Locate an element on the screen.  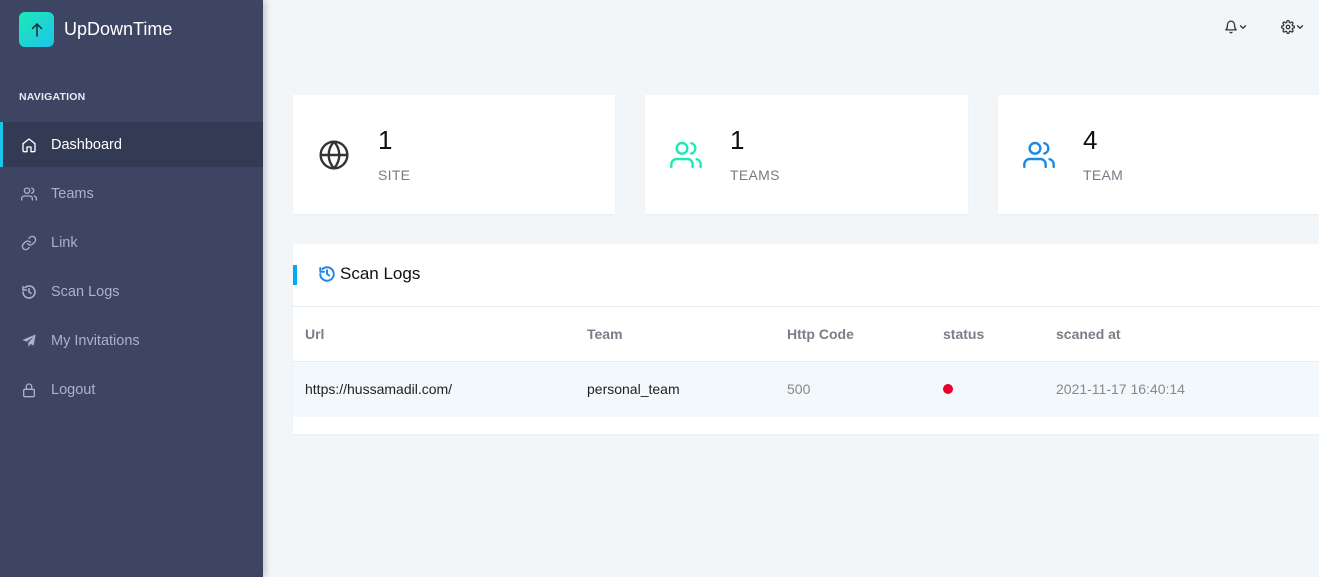
link-icon is located at coordinates (29, 243).